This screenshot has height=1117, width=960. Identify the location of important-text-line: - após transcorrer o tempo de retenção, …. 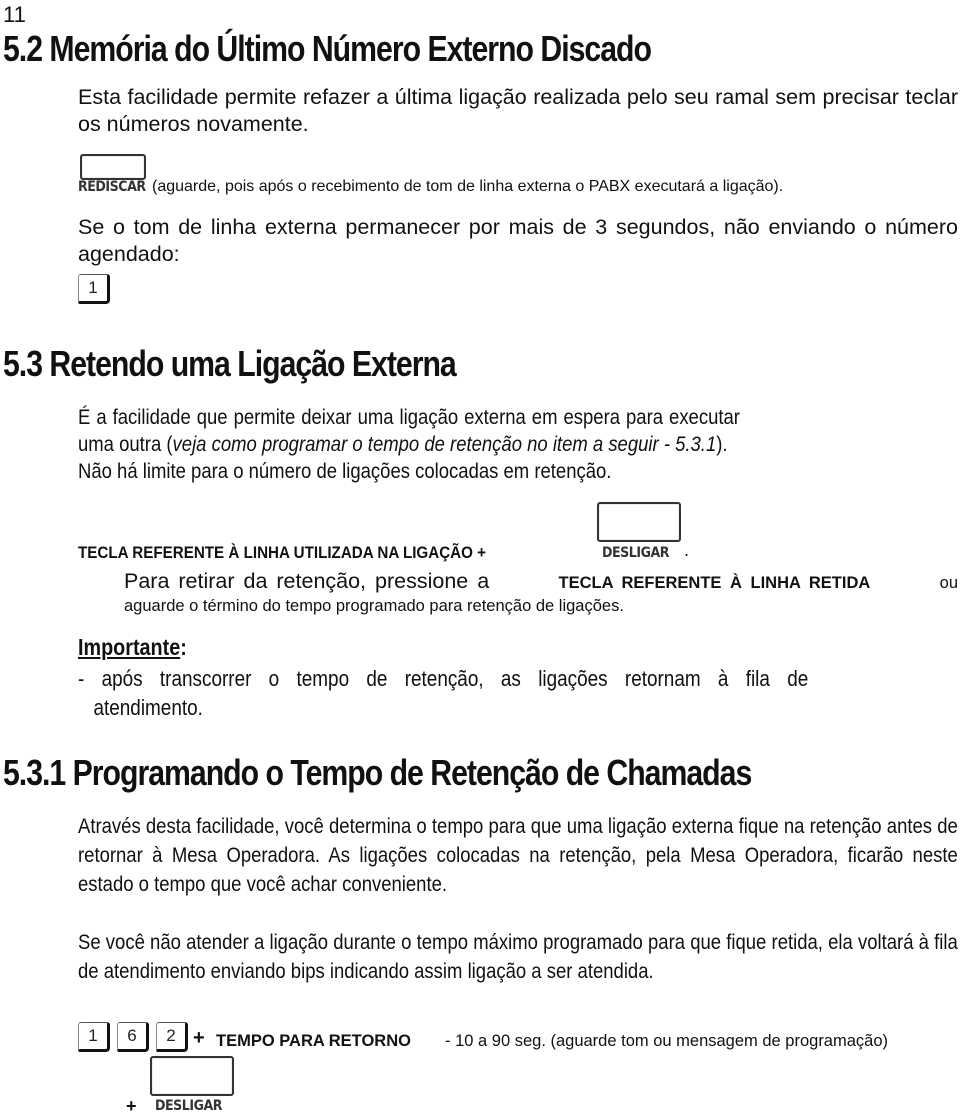
(443, 678).